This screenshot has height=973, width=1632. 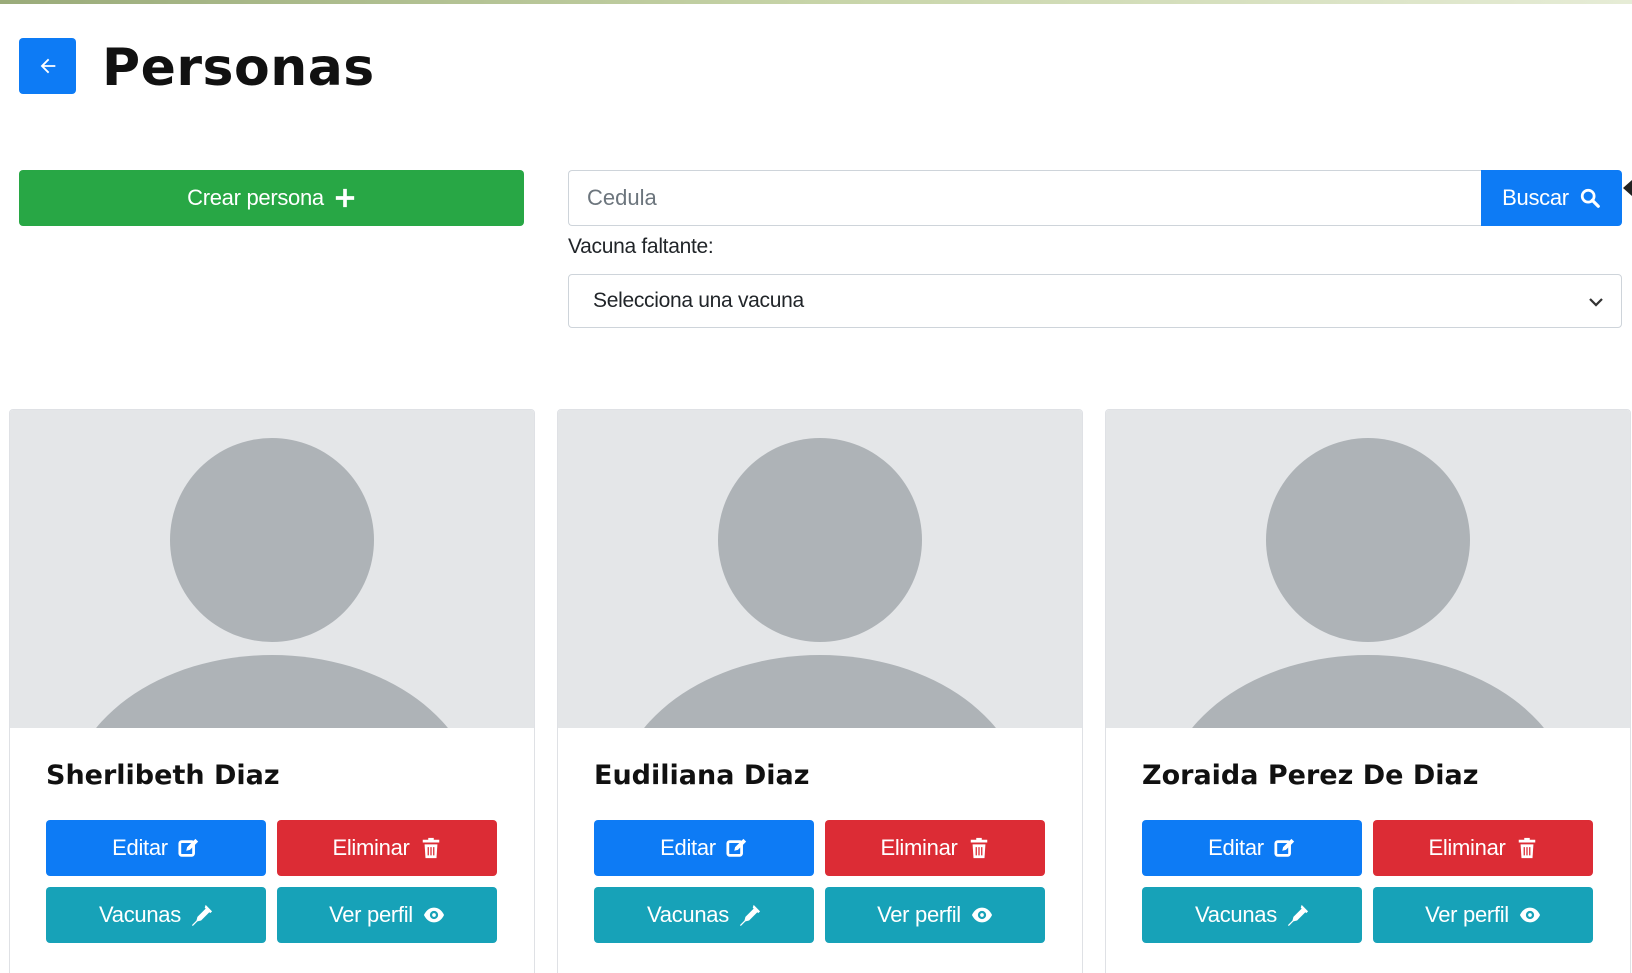 I want to click on person-name: Eudiliana Diaz, so click(x=702, y=775).